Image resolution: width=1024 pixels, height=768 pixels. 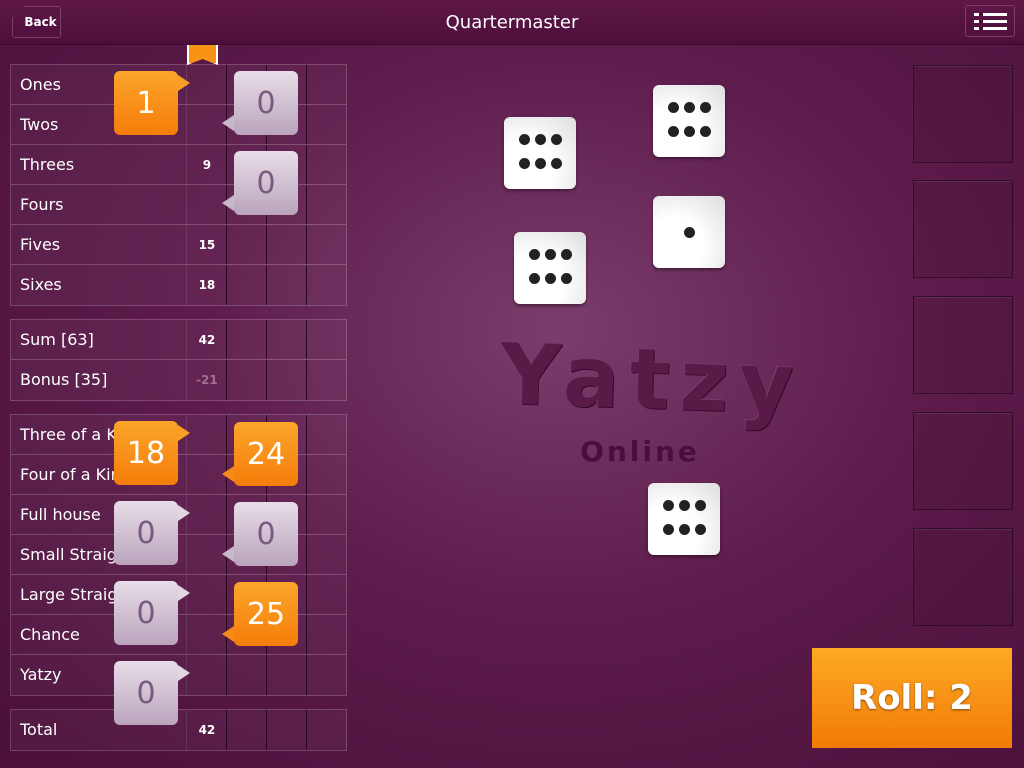 I want to click on score-suggestion-bubble: 18, so click(x=152, y=453).